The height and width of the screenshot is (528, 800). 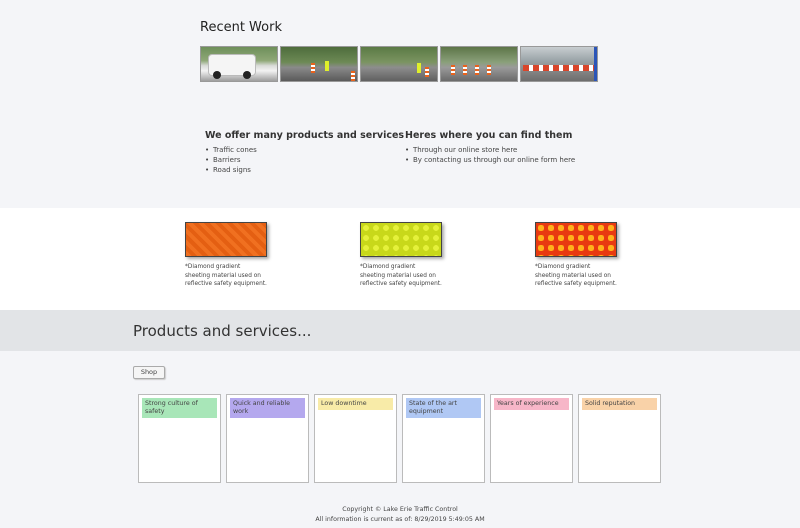 What do you see at coordinates (319, 64) in the screenshot?
I see `roadwork-cones-photo` at bounding box center [319, 64].